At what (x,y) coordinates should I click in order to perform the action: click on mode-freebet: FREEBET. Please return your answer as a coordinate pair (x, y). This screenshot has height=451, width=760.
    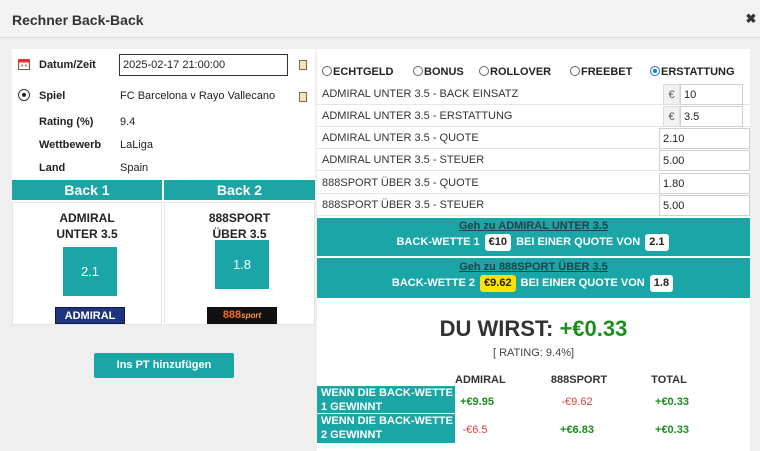
    Looking at the image, I should click on (601, 72).